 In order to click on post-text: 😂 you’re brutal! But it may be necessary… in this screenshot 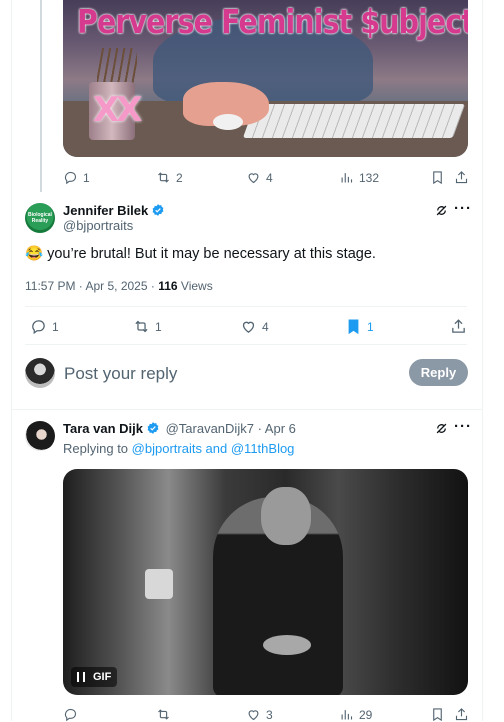, I will do `click(200, 254)`.